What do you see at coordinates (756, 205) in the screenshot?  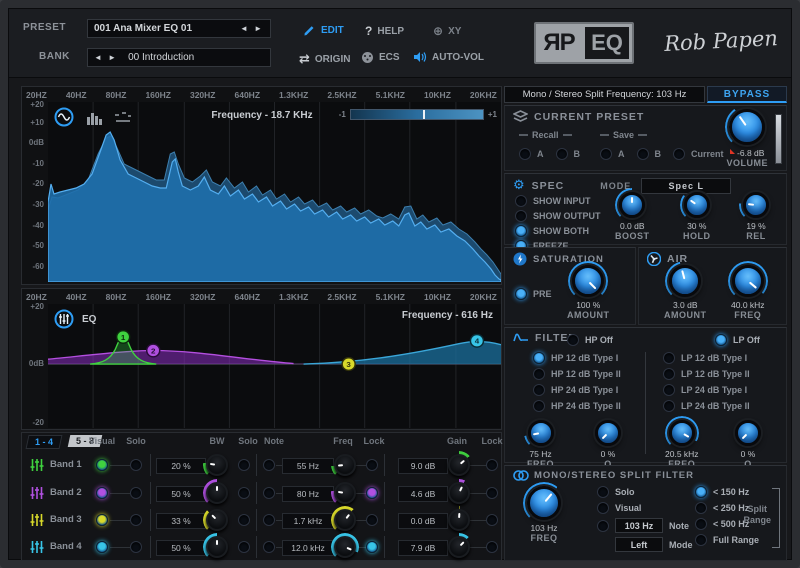 I see `rel-knob` at bounding box center [756, 205].